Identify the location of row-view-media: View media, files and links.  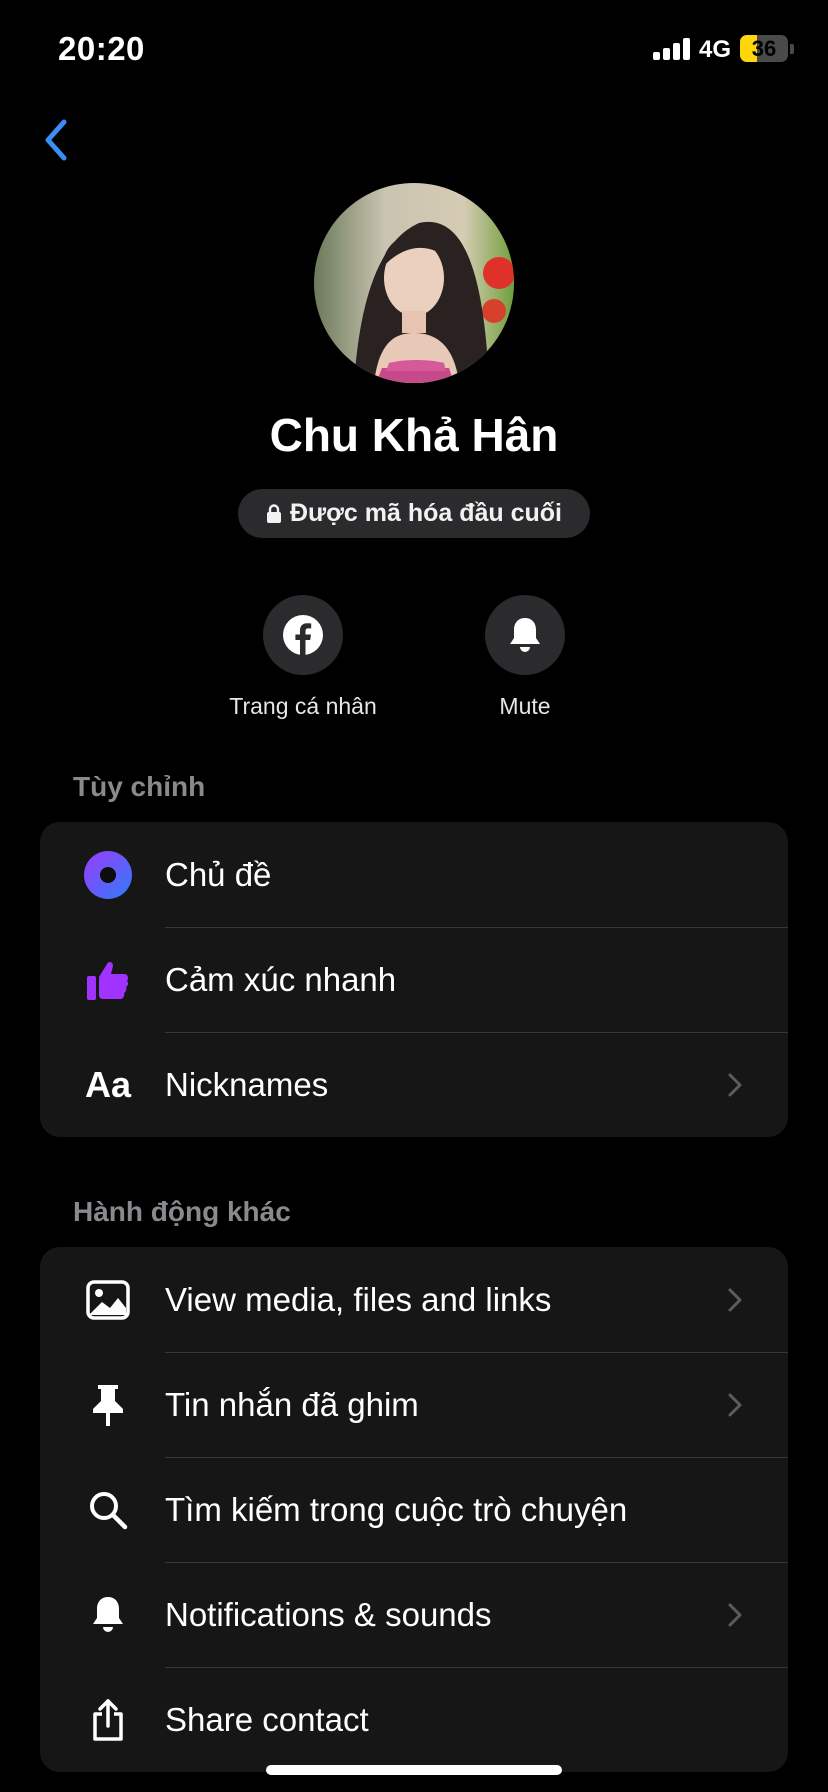
(414, 1299).